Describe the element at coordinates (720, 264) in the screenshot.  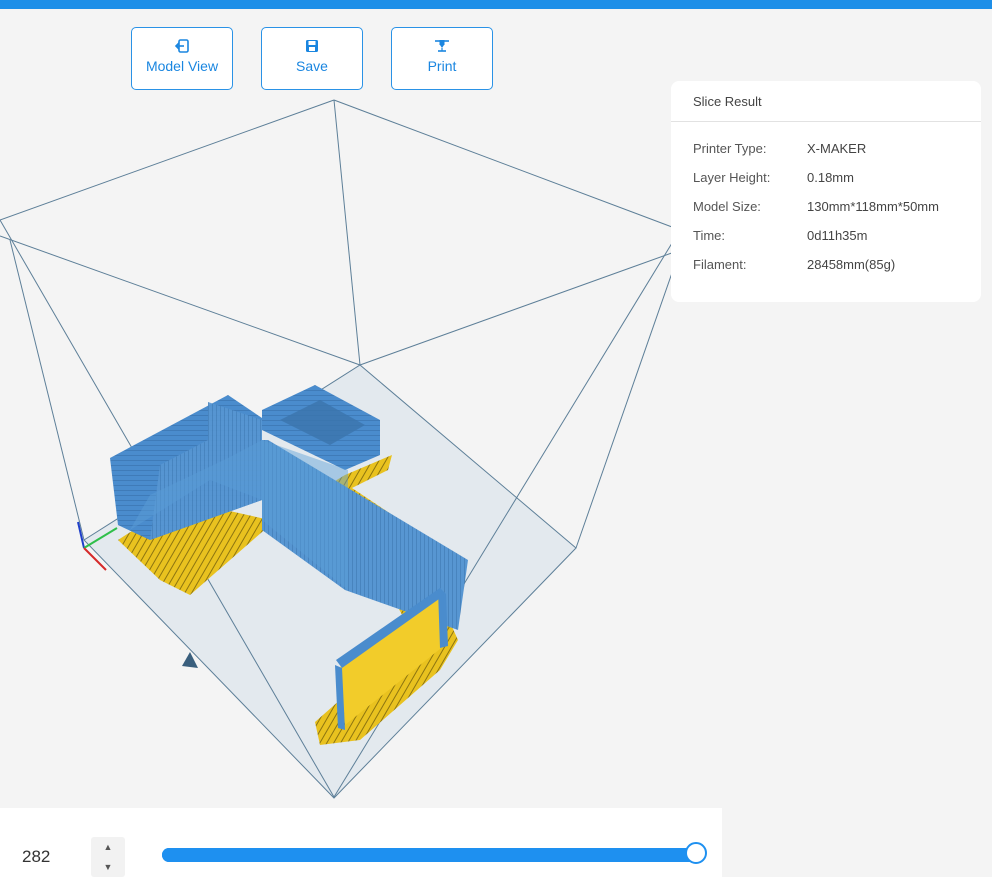
I see `row-key: Filament:` at that location.